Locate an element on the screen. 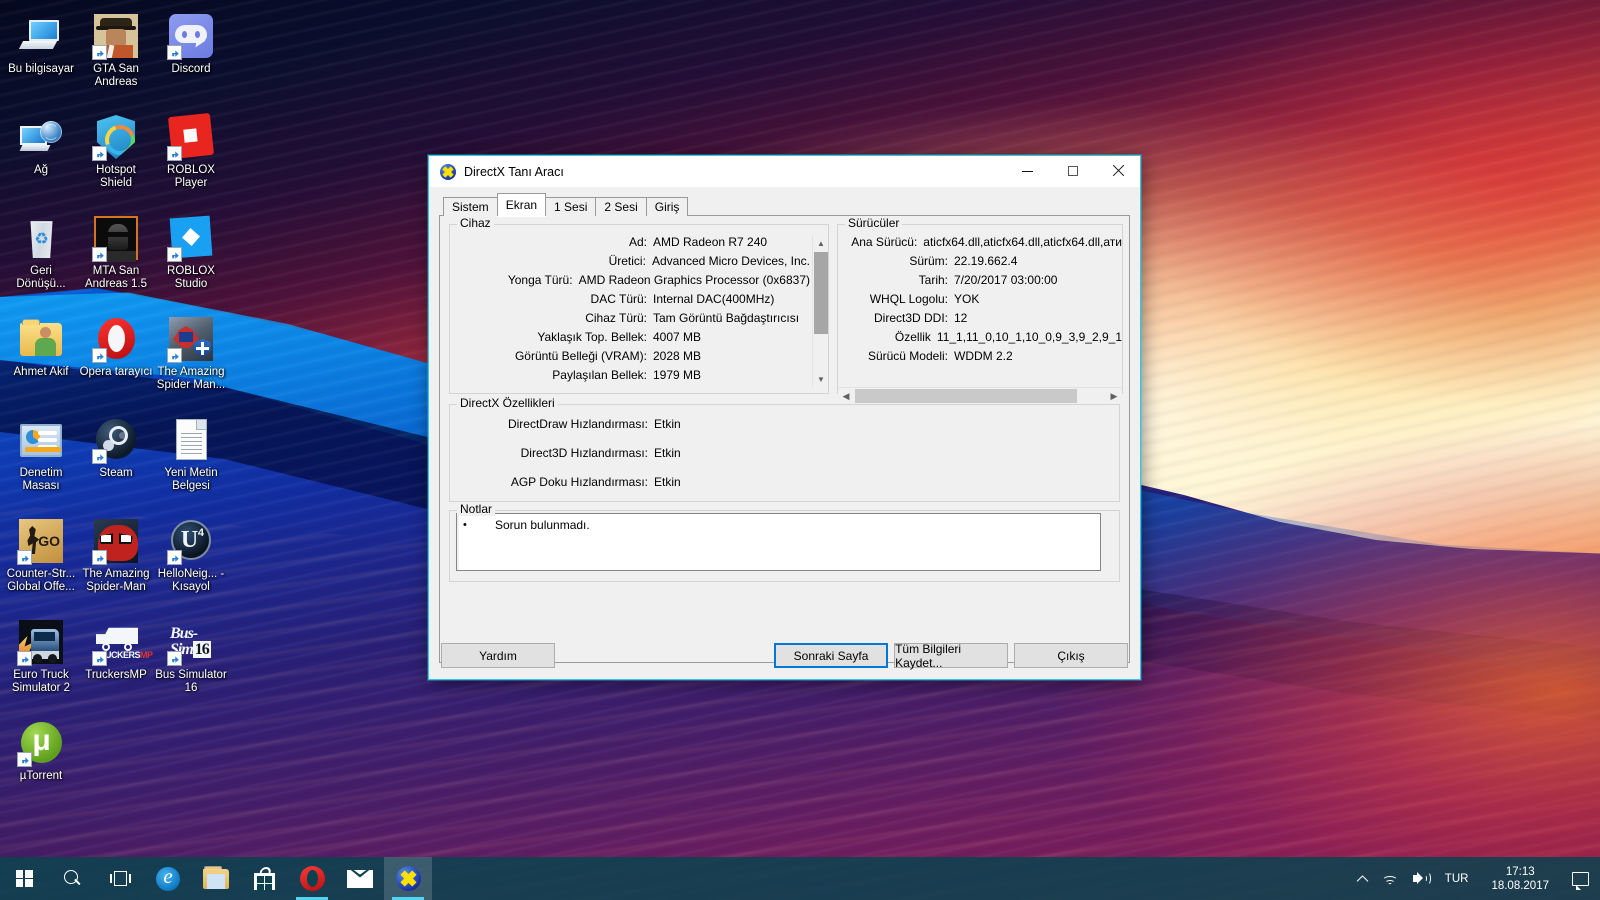 The width and height of the screenshot is (1600, 900). row-value: 2028 MB is located at coordinates (677, 356).